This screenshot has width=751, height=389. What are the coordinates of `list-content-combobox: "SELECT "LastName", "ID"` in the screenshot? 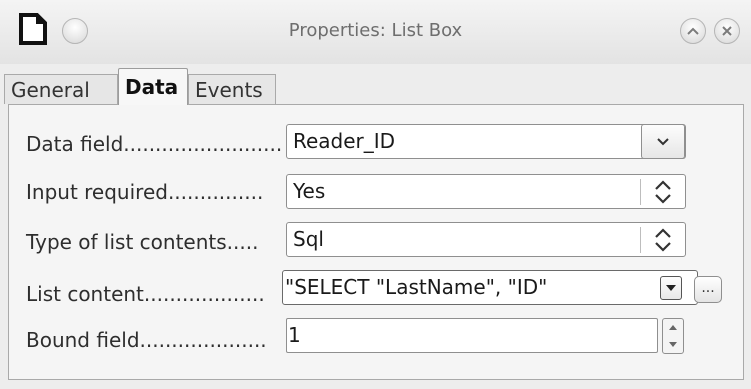 It's located at (490, 287).